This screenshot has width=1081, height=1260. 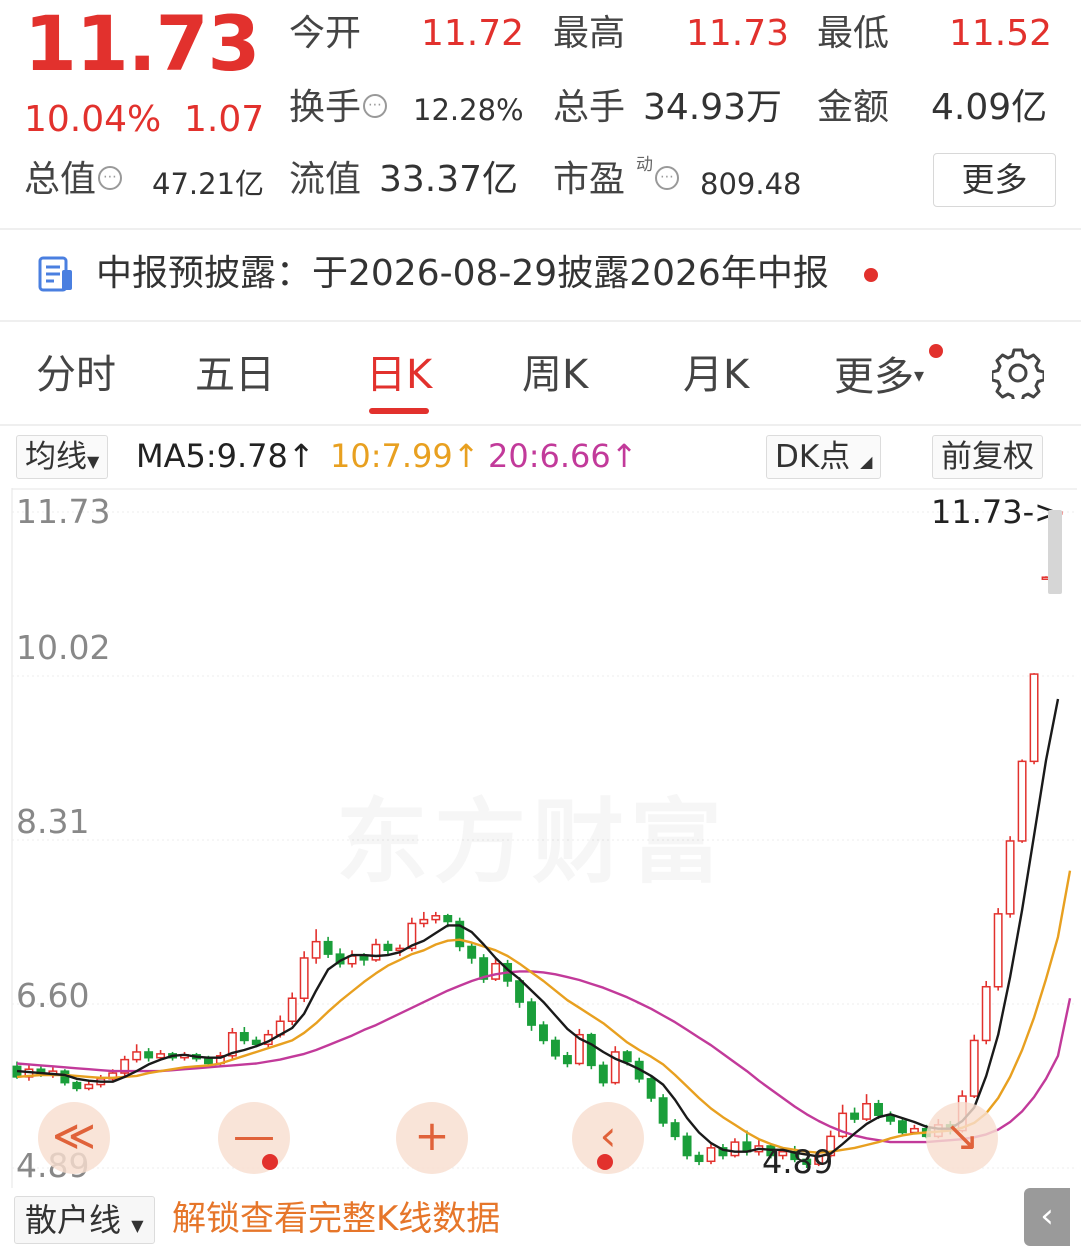 I want to click on dk-point-select: DK点 ◢, so click(x=824, y=457).